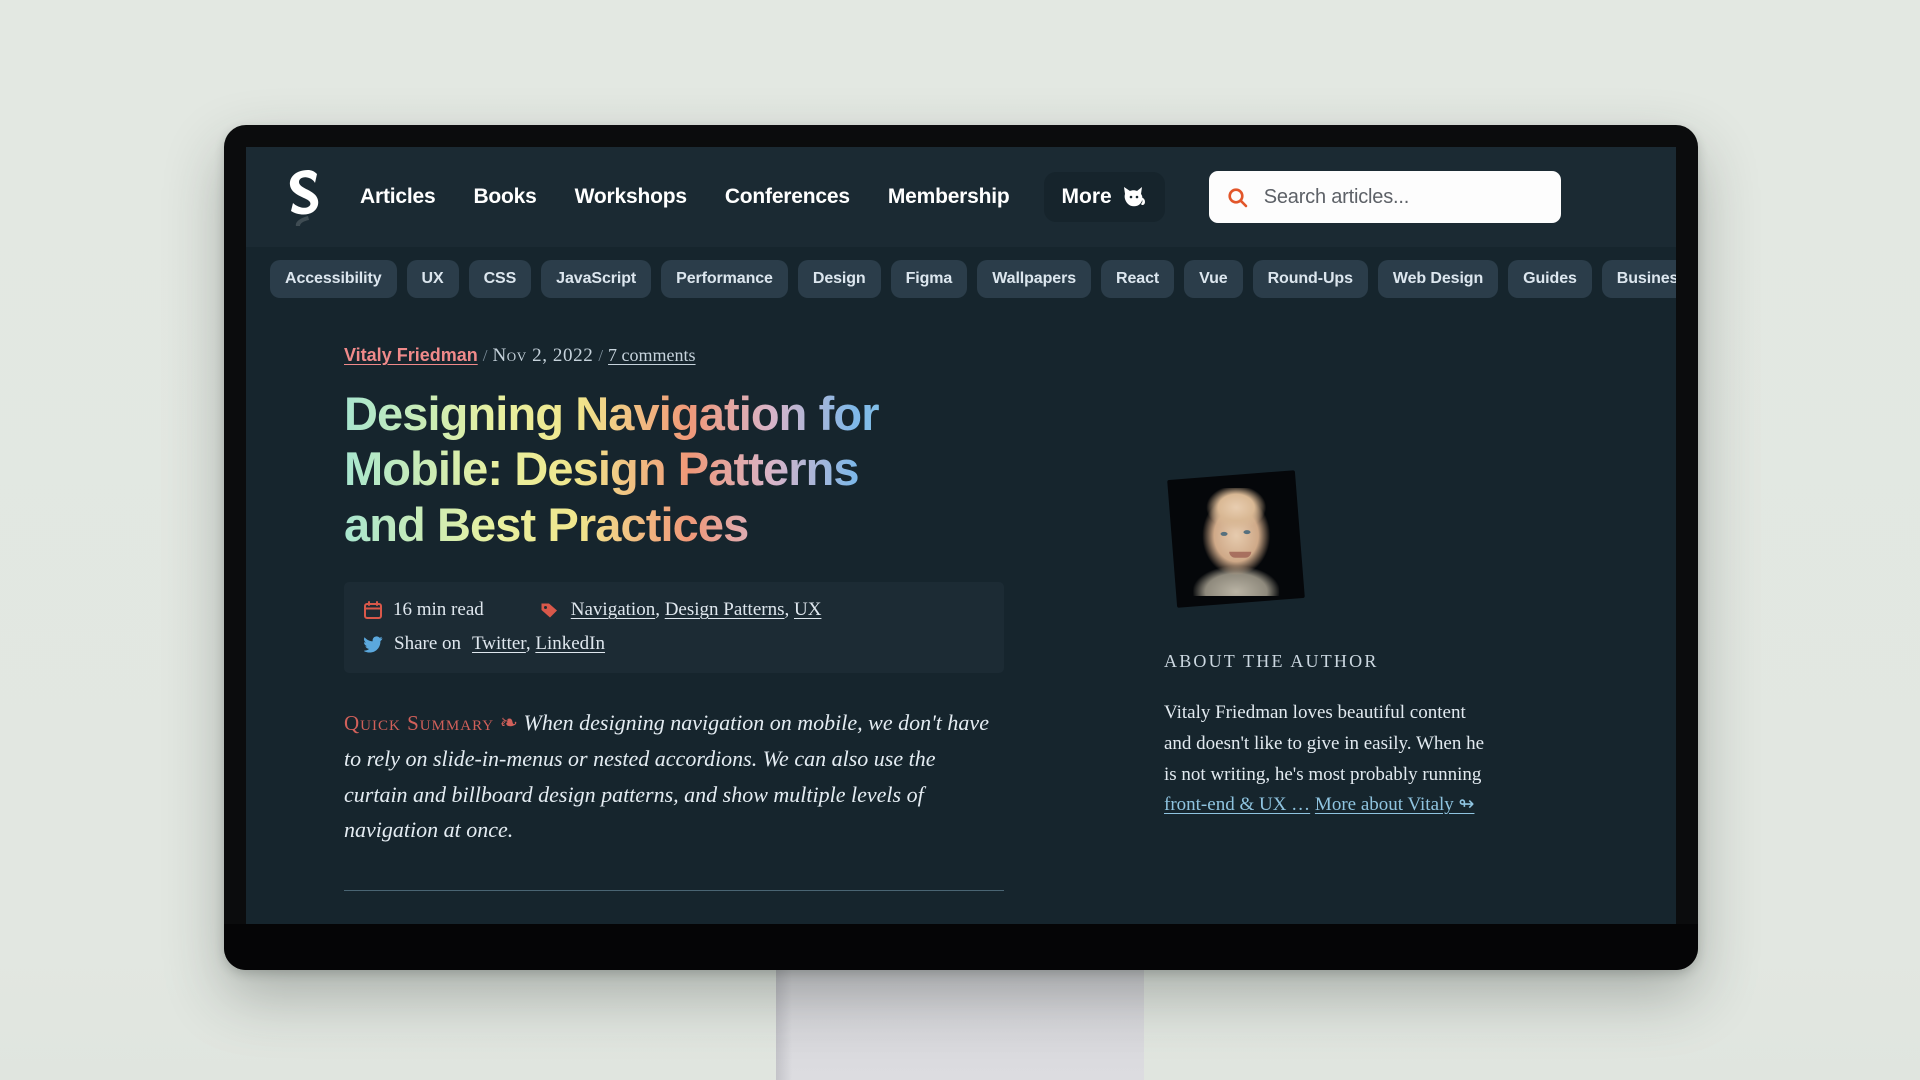 This screenshot has width=1920, height=1080. What do you see at coordinates (725, 609) in the screenshot?
I see `tag-link-design-patterns: Design Patterns` at bounding box center [725, 609].